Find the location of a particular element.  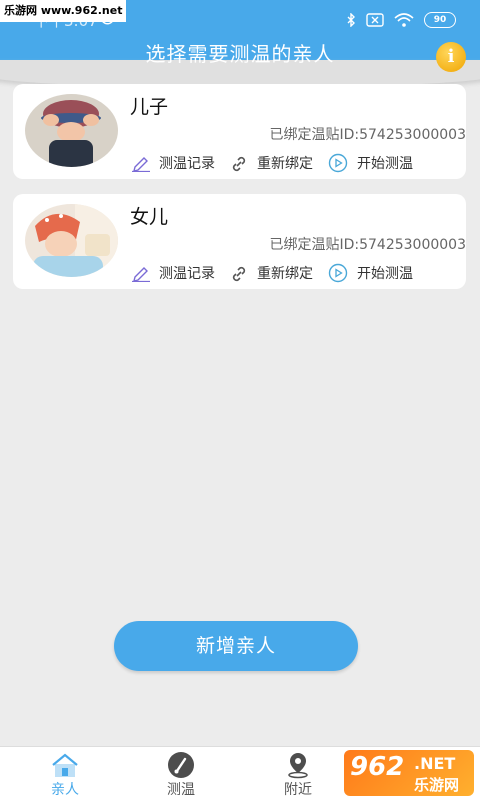

tab-nearby: 附近 is located at coordinates (298, 774).